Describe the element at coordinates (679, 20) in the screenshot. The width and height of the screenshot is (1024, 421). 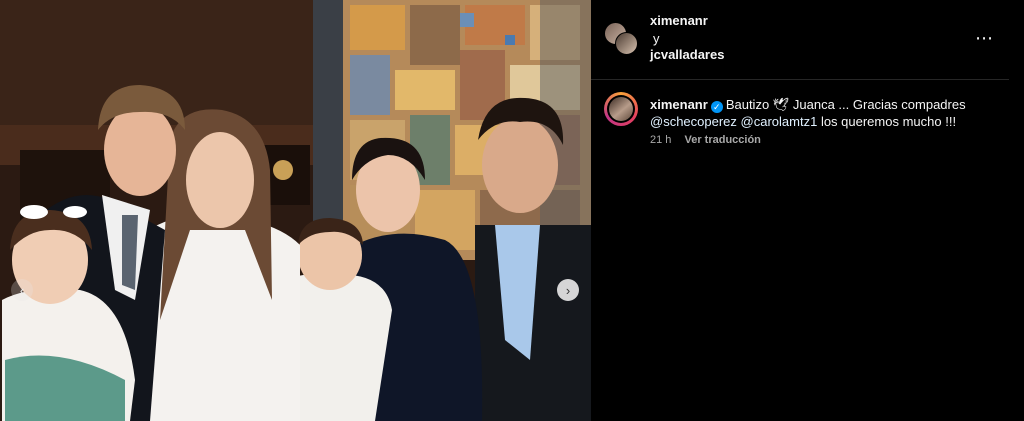
I see `username-link: ximenanr` at that location.